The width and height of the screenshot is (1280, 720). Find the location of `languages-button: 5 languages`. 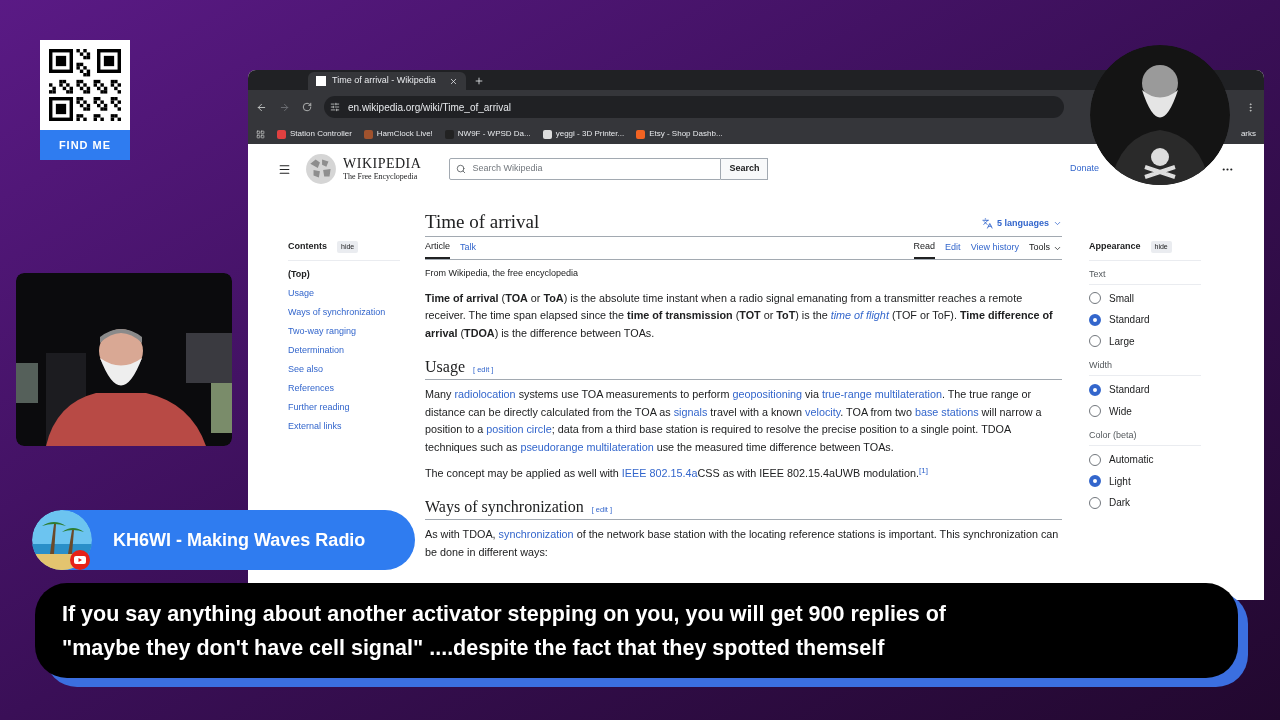

languages-button: 5 languages is located at coordinates (1021, 223).